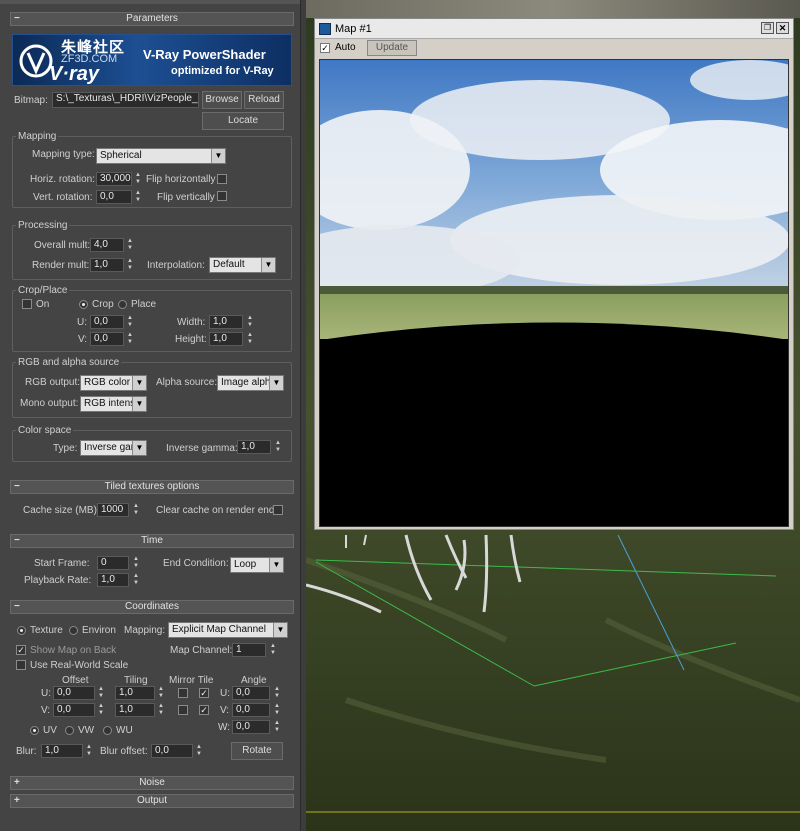 The width and height of the screenshot is (800, 831). I want to click on restore-icon: ❐, so click(767, 28).